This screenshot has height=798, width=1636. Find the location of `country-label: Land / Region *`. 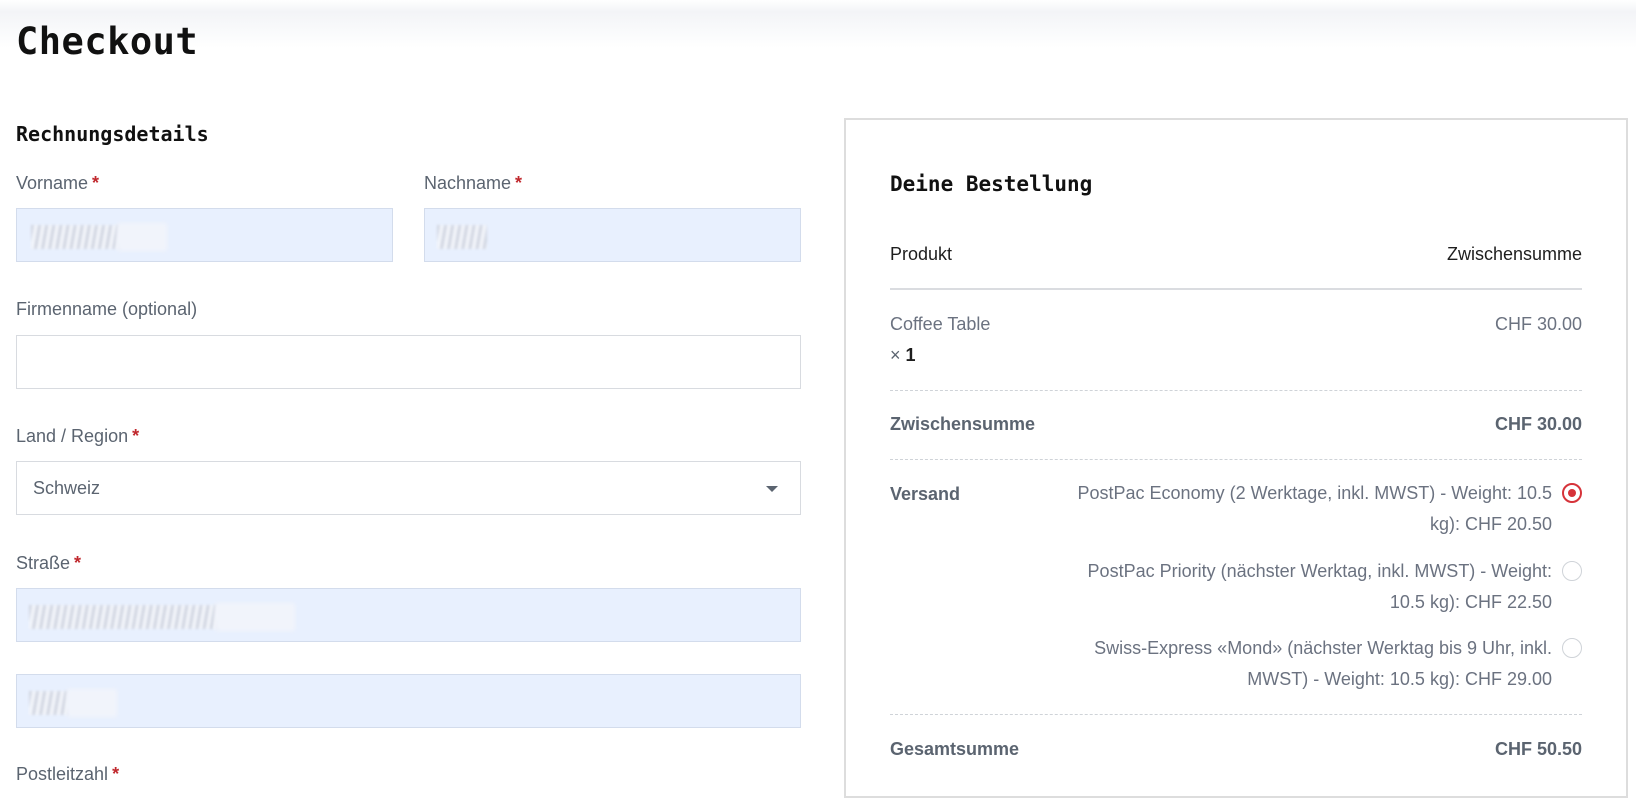

country-label: Land / Region * is located at coordinates (77, 436).